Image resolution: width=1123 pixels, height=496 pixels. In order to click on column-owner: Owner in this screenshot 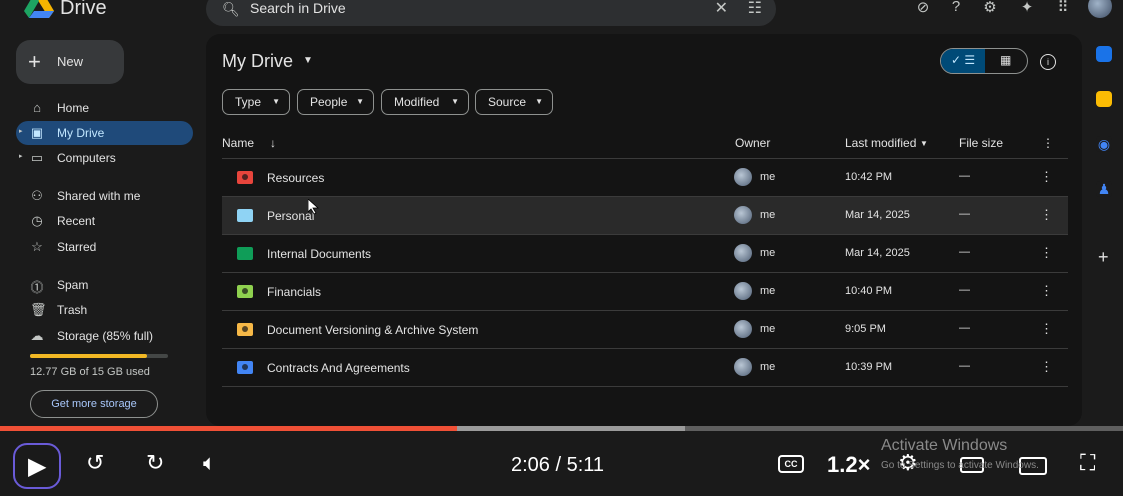, I will do `click(752, 143)`.